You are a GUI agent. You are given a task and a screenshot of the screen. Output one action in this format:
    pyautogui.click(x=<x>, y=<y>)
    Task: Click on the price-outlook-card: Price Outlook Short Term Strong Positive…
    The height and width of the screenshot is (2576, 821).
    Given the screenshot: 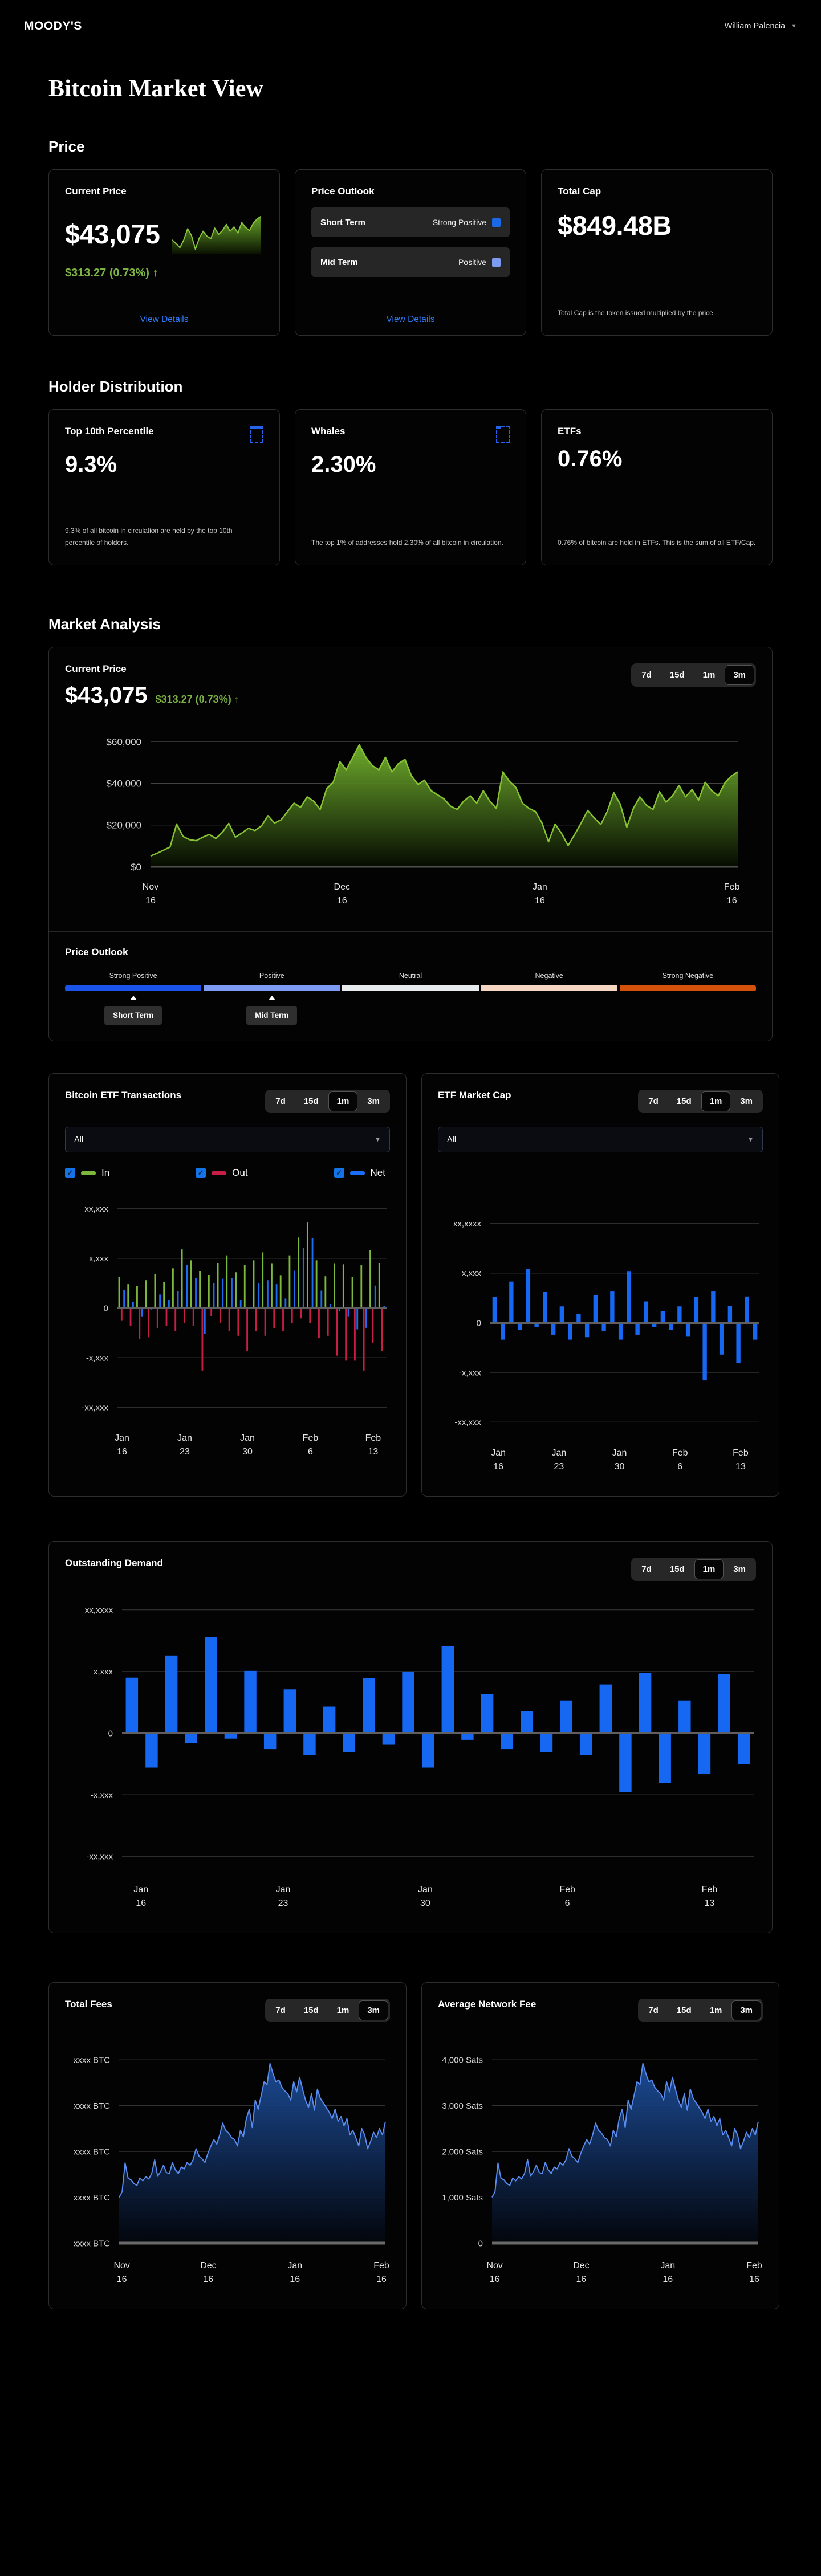 What is the action you would take?
    pyautogui.click(x=410, y=252)
    